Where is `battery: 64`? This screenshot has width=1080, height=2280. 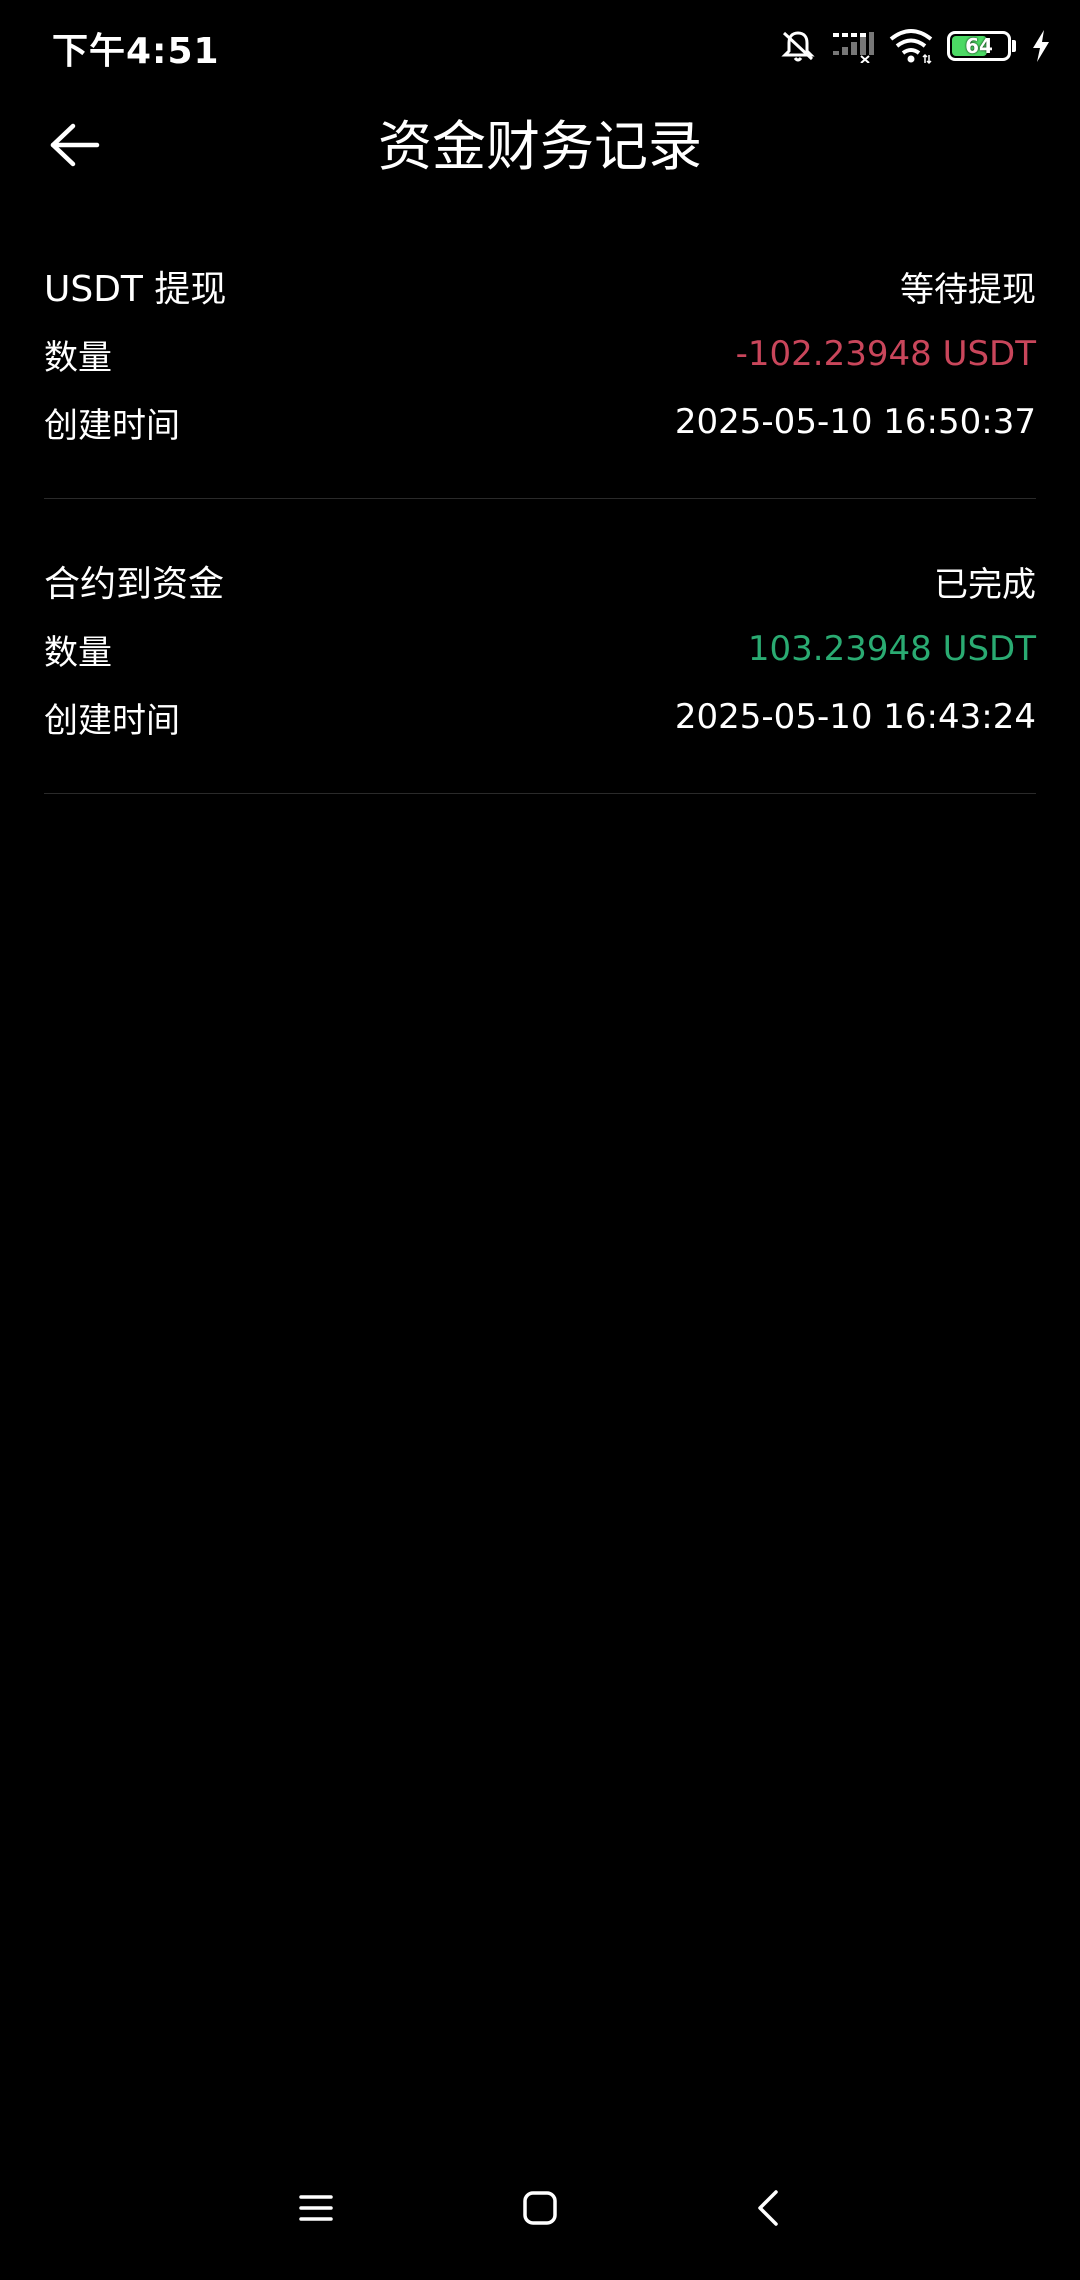
battery: 64 is located at coordinates (979, 46).